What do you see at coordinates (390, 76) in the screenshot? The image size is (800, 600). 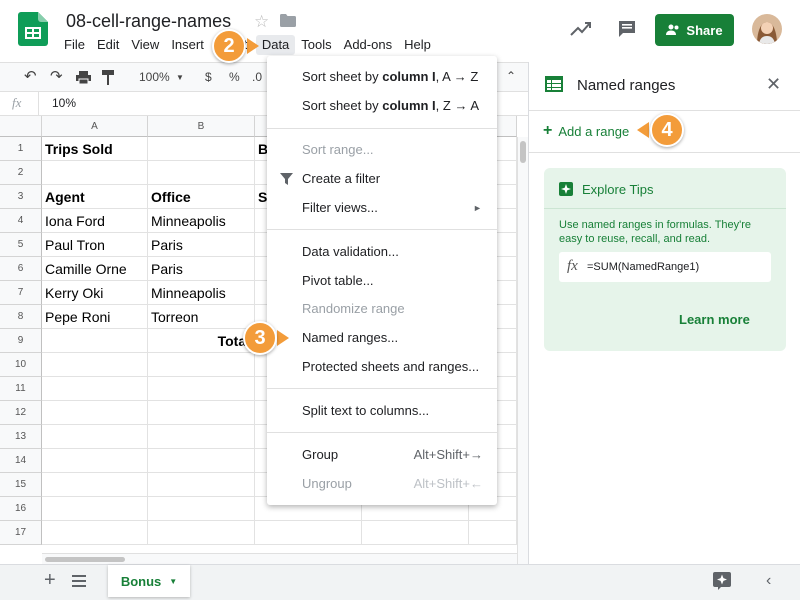 I see `menu-sort-az: Sort sheet by column I, A → Z` at bounding box center [390, 76].